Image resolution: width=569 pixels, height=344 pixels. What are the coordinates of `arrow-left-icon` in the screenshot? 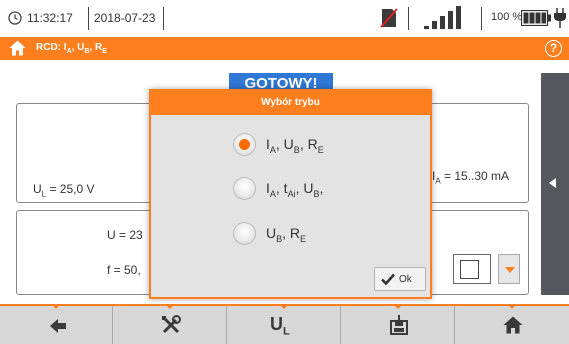 It's located at (58, 326).